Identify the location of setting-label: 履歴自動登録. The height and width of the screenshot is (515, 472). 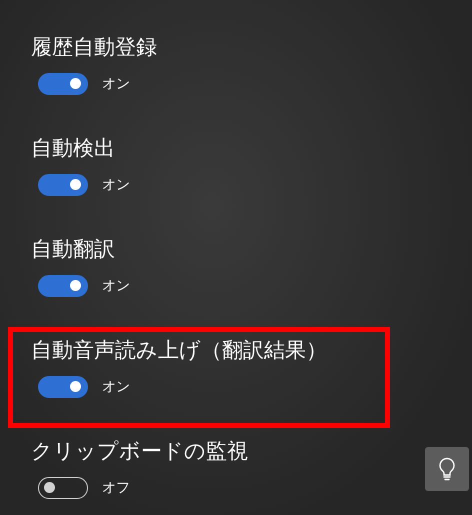
(94, 47).